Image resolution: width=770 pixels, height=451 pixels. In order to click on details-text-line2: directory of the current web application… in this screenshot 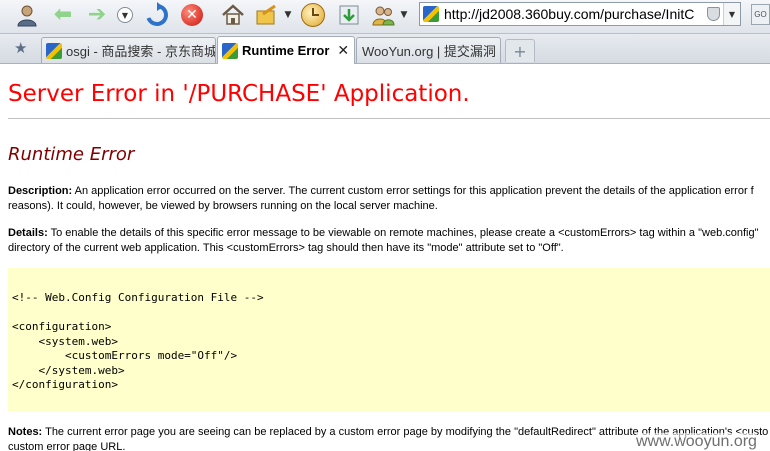, I will do `click(286, 248)`.